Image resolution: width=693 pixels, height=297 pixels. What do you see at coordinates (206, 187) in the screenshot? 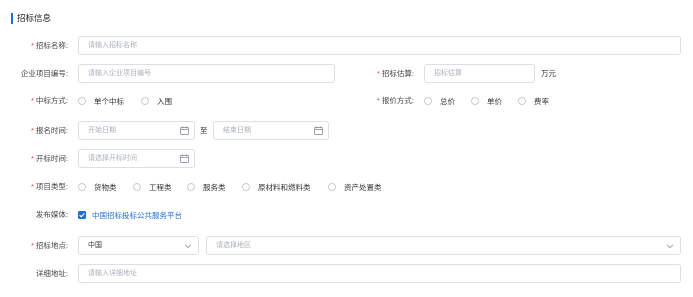
I see `project-type-option-service: 服务类` at bounding box center [206, 187].